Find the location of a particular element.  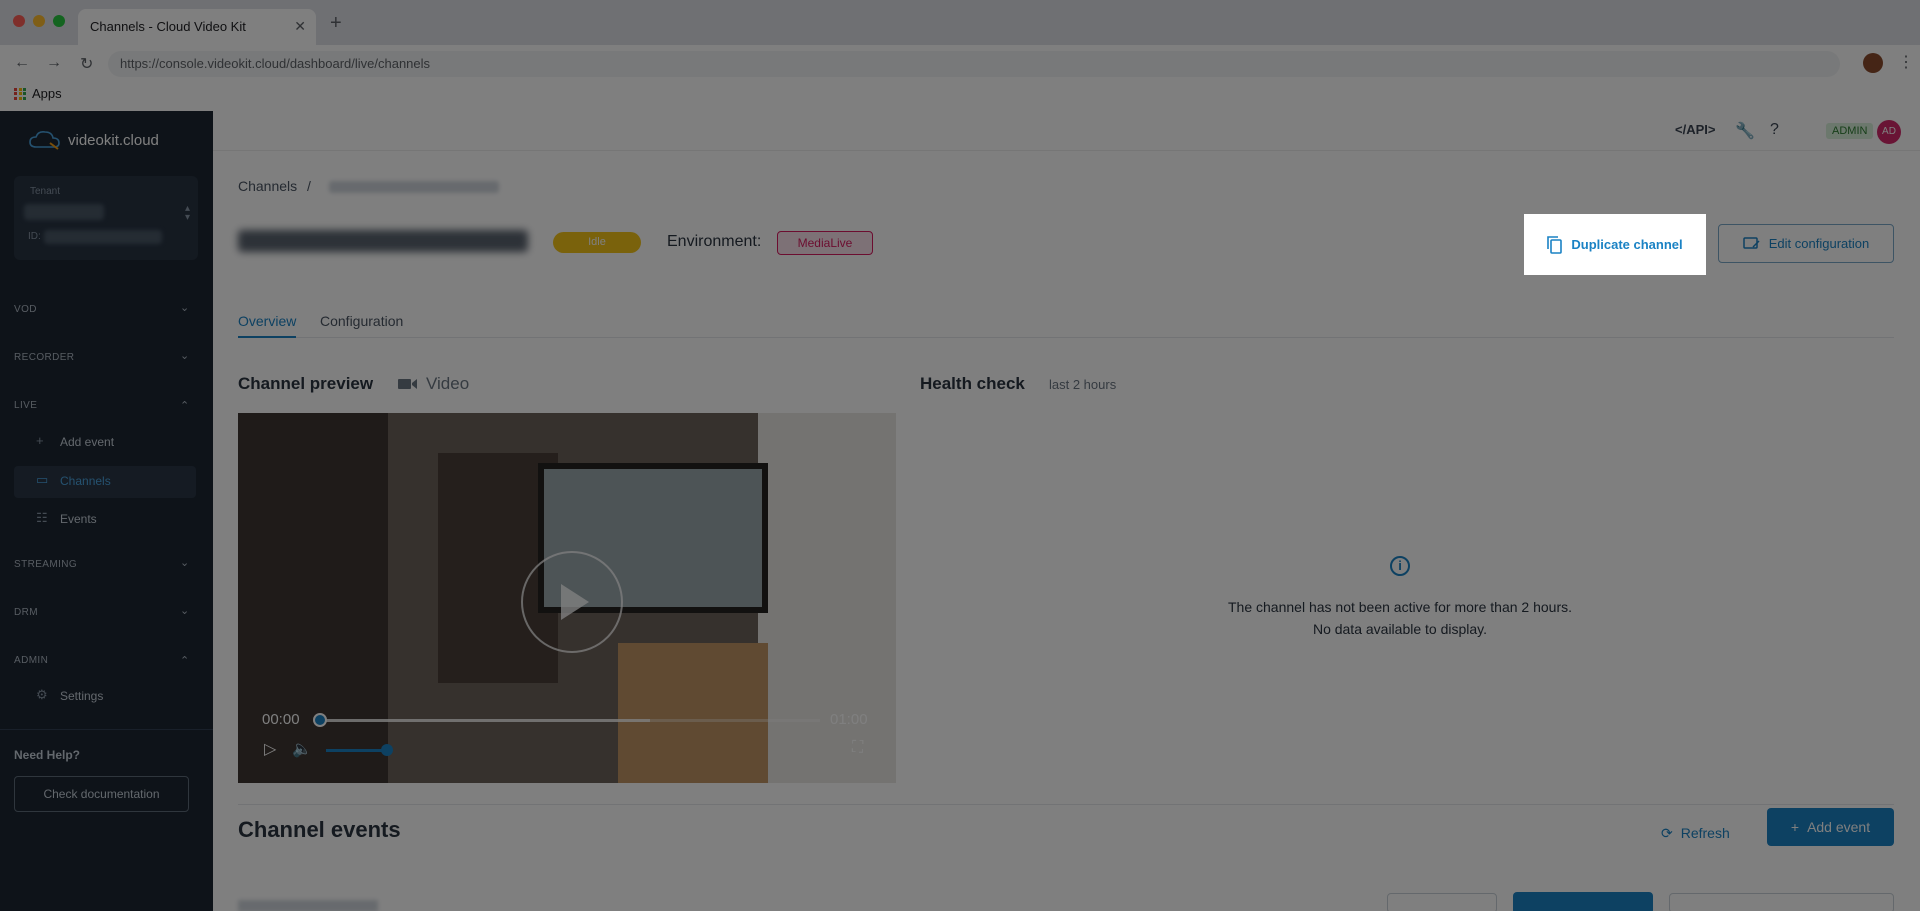

role-badge: ADMIN is located at coordinates (1850, 131).